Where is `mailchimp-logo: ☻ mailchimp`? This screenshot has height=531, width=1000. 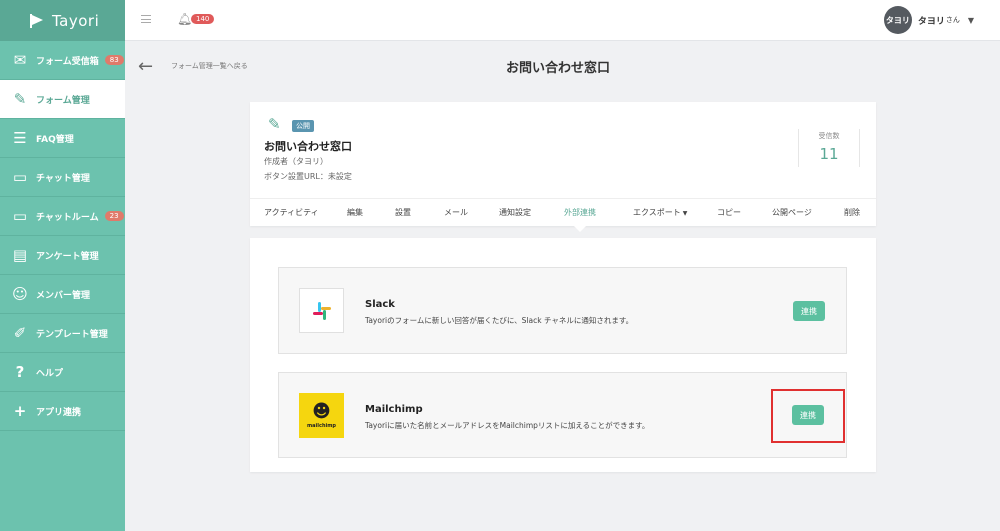 mailchimp-logo: ☻ mailchimp is located at coordinates (321, 415).